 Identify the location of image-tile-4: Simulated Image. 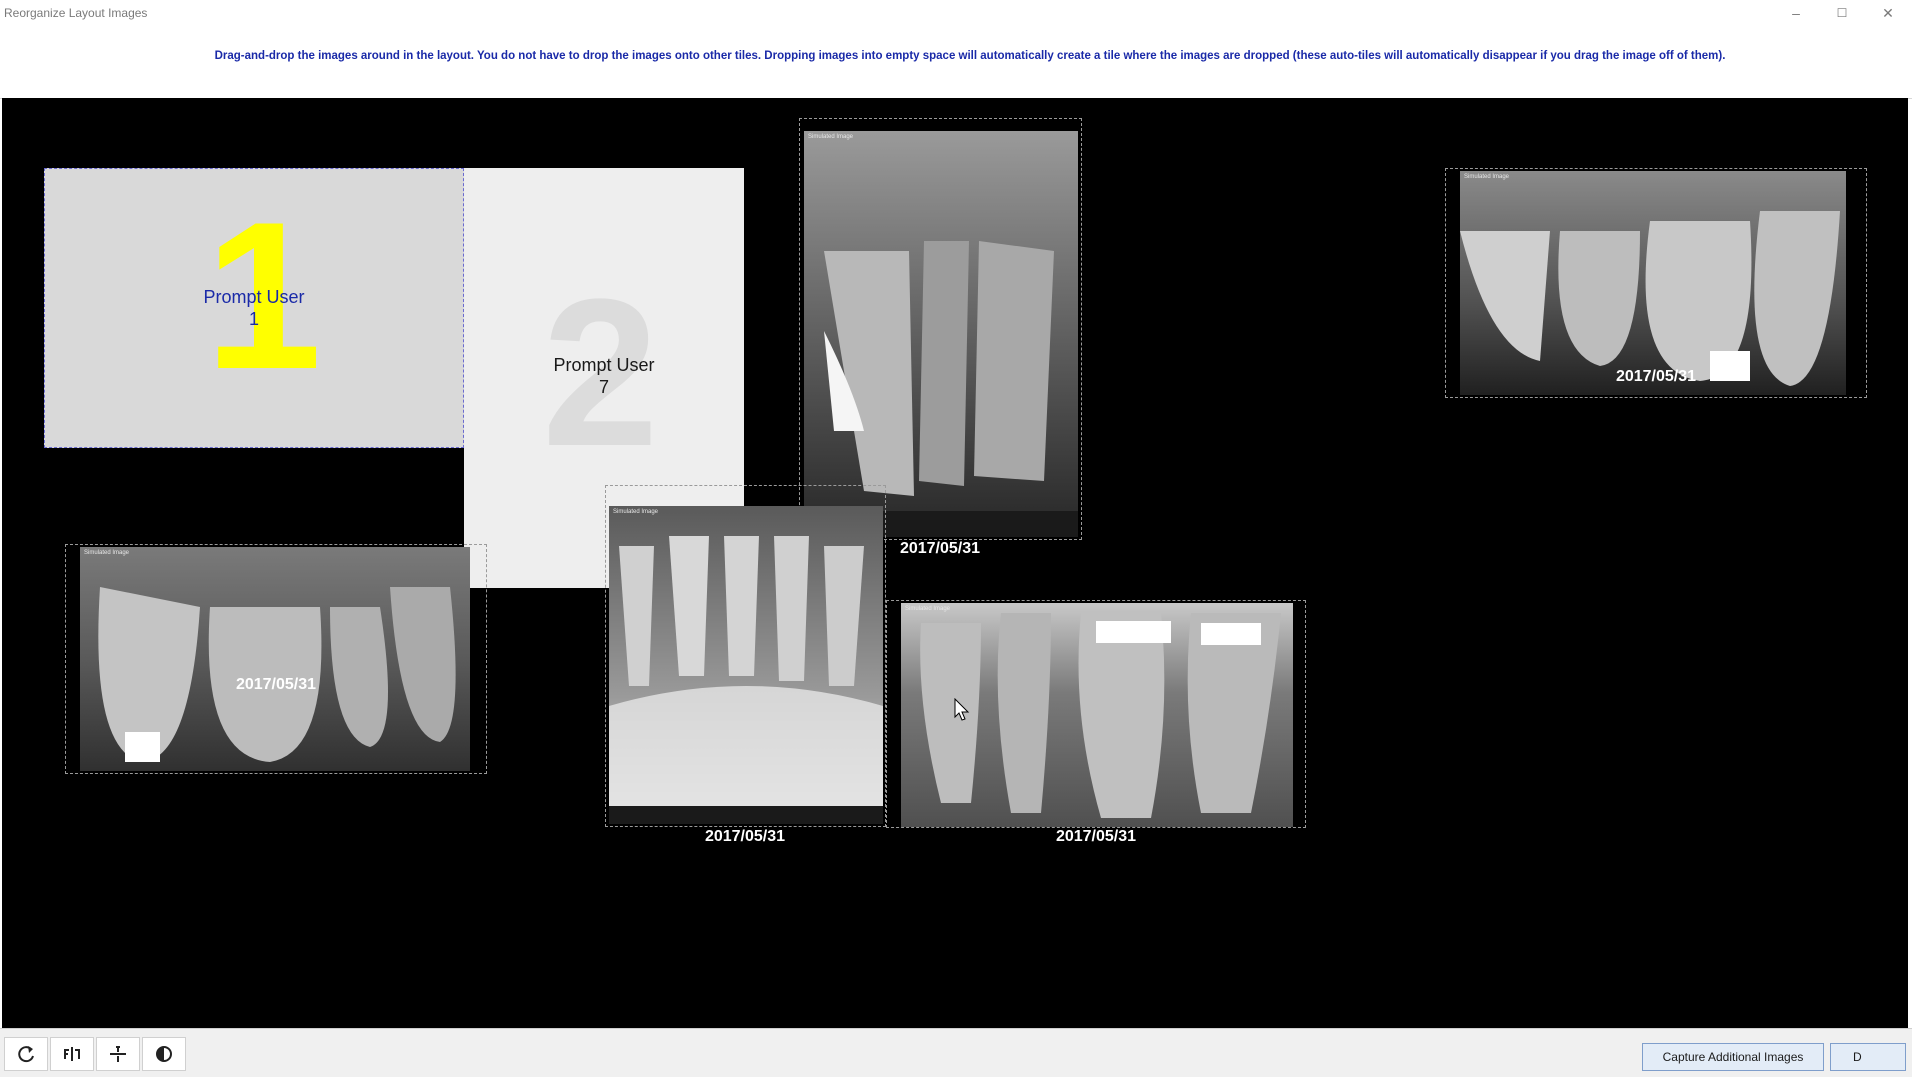
(745, 656).